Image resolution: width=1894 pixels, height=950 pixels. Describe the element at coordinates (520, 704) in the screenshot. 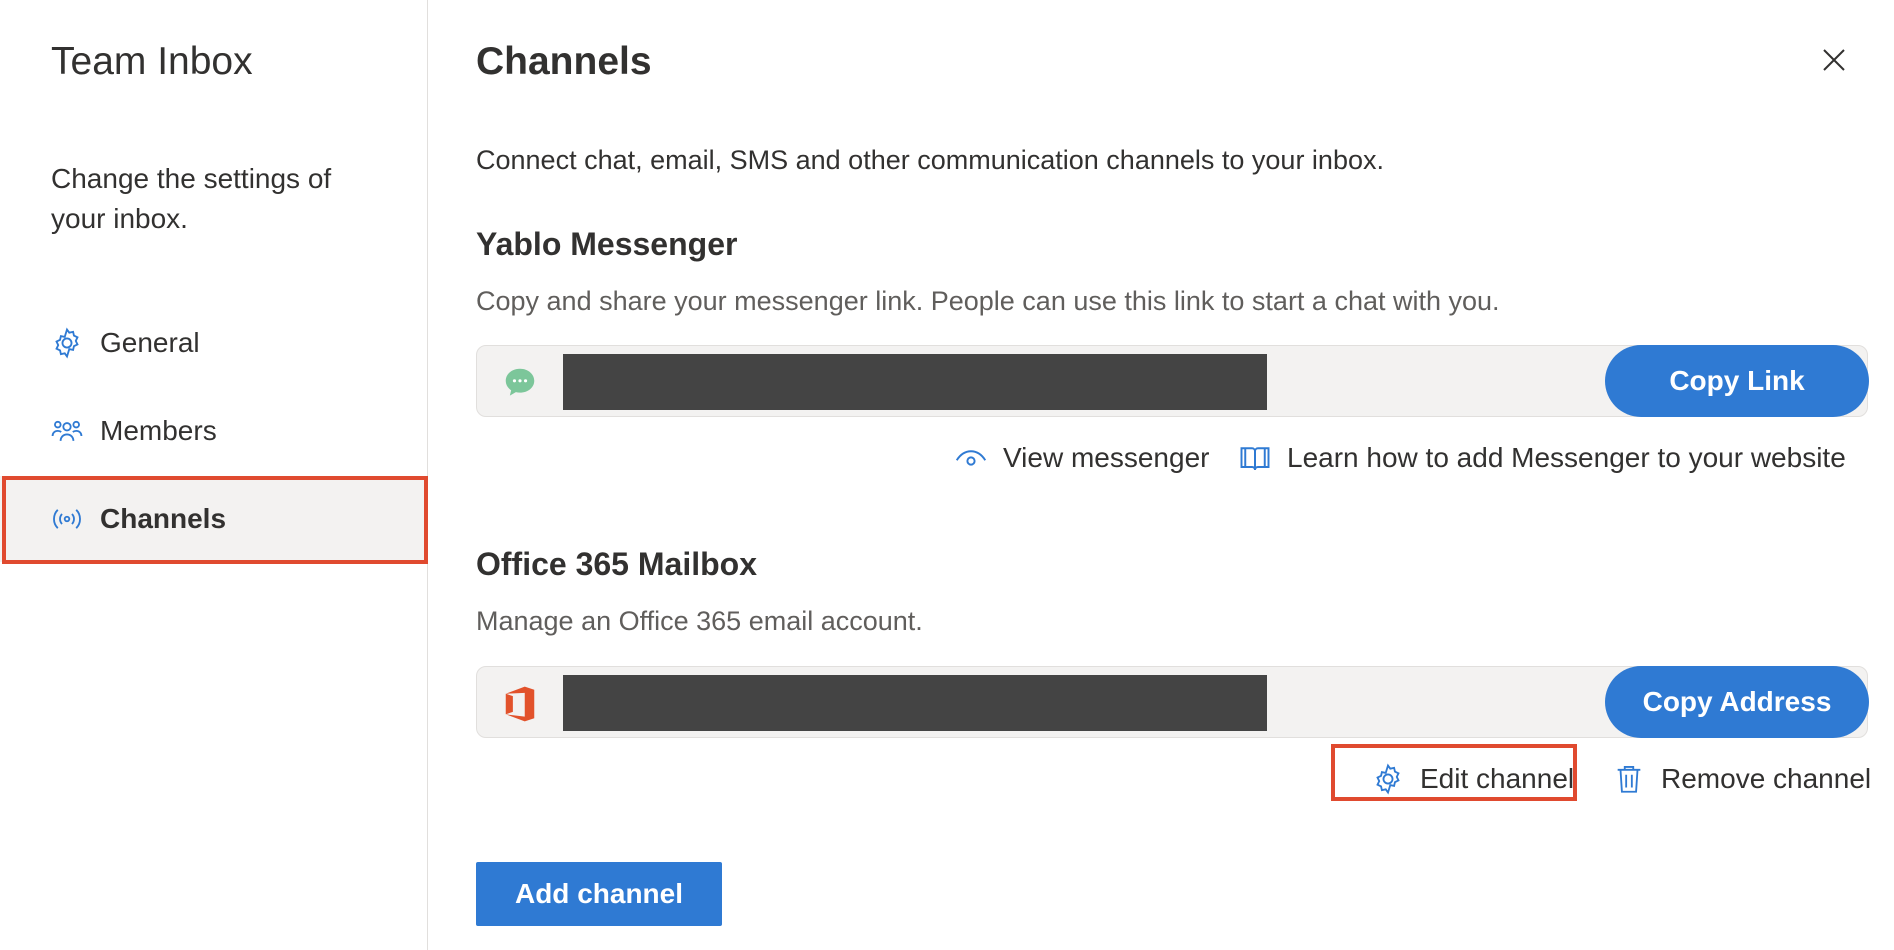

I see `office-logo-icon` at that location.